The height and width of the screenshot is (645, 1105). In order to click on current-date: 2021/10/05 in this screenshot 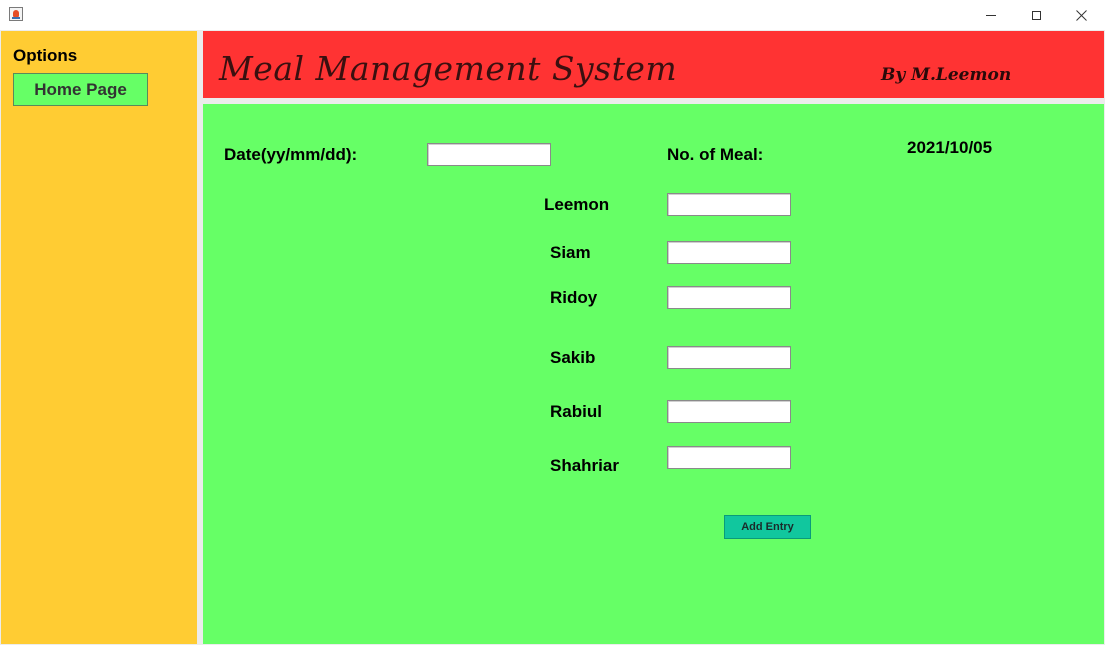, I will do `click(950, 147)`.